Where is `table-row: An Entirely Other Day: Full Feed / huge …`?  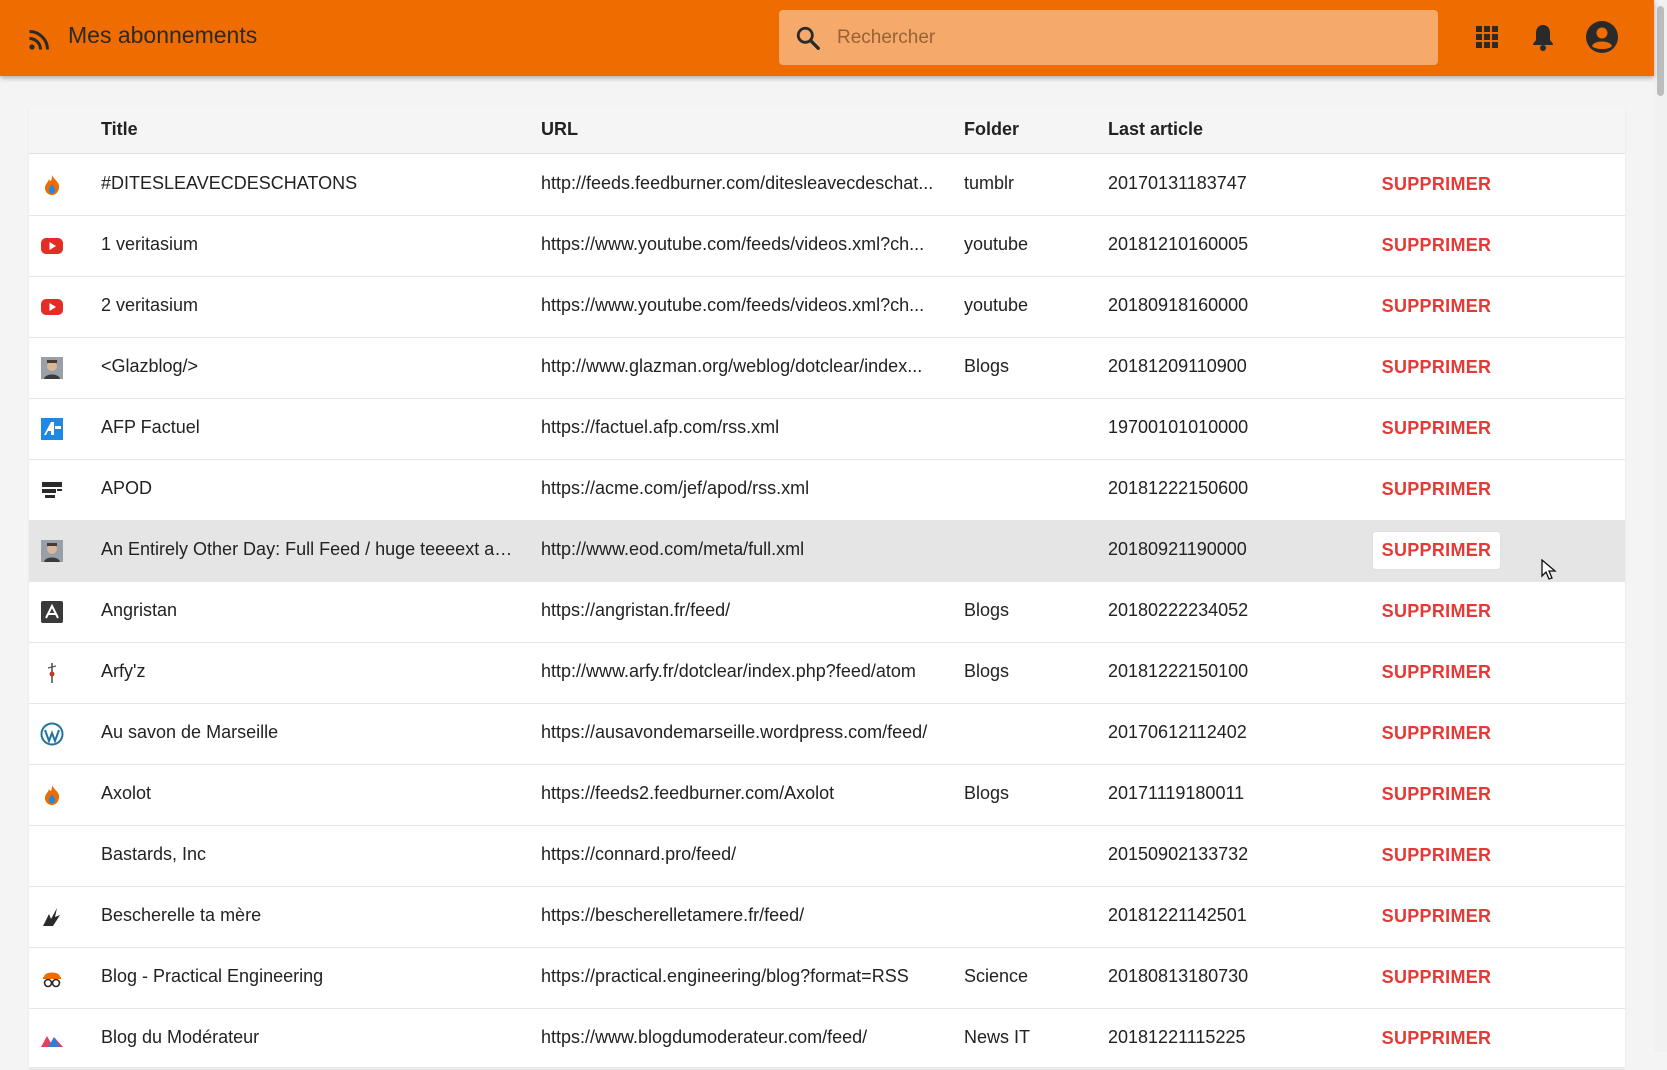
table-row: An Entirely Other Day: Full Feed / huge … is located at coordinates (827, 551).